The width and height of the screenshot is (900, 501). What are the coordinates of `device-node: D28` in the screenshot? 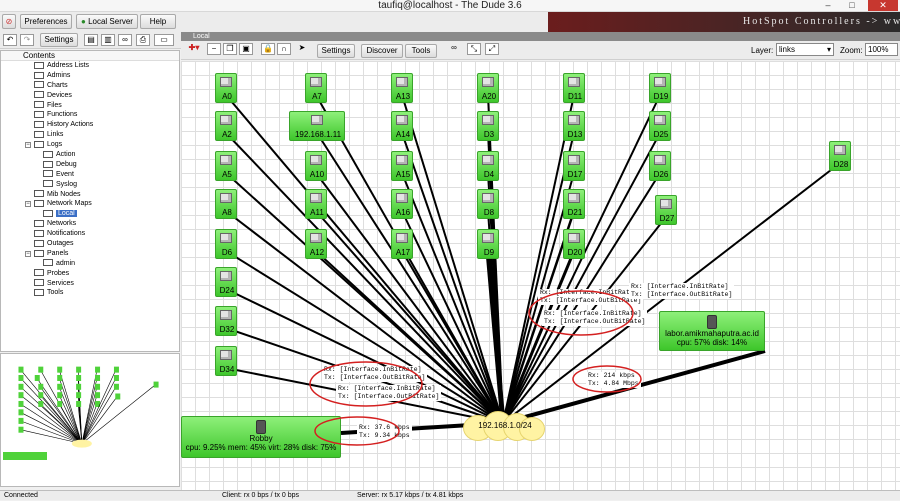 It's located at (840, 156).